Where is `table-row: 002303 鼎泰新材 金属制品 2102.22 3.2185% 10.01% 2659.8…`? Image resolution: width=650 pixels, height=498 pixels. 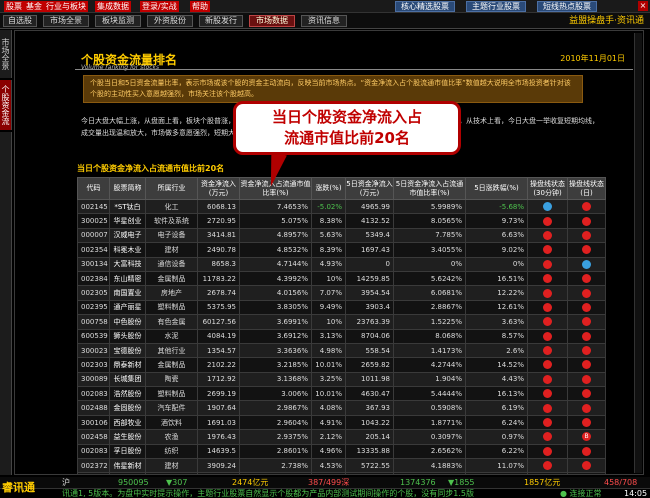
table-row: 002303 鼎泰新材 金属制品 2102.22 3.2185% 10.01% 2659.8… is located at coordinates (341, 365).